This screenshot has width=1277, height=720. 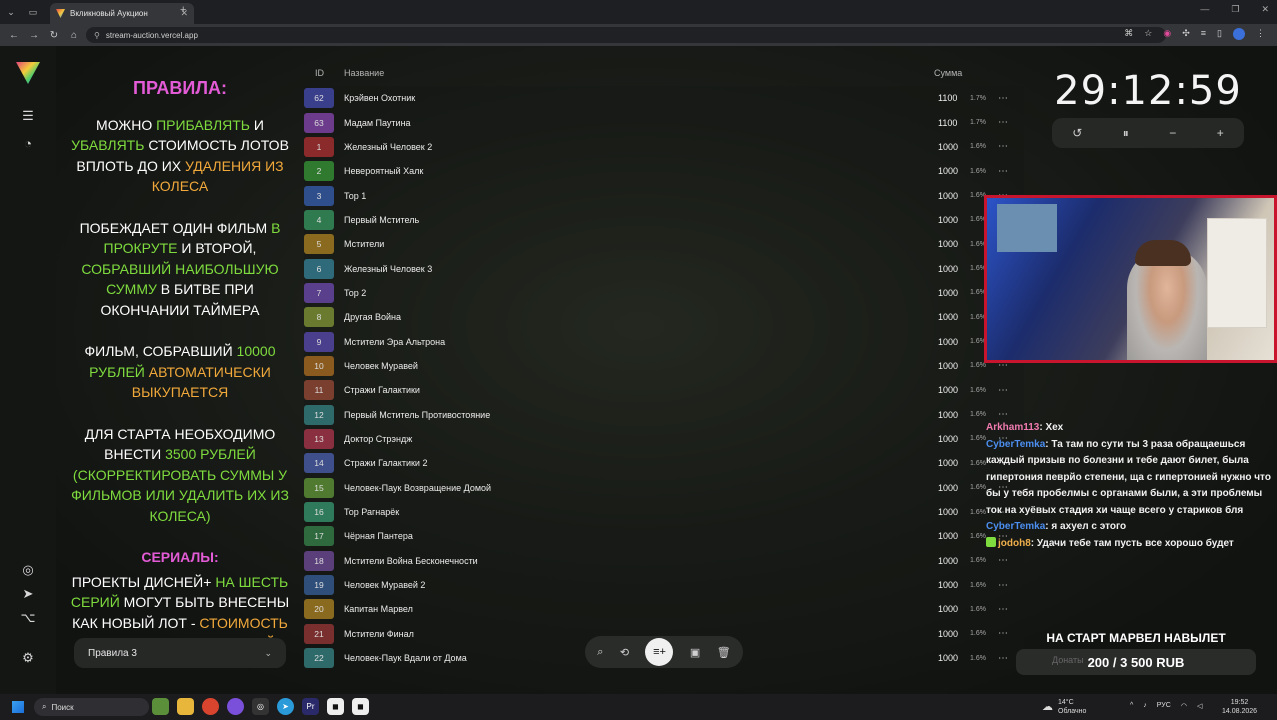 I want to click on trash-icon: 🗑, so click(x=724, y=652).